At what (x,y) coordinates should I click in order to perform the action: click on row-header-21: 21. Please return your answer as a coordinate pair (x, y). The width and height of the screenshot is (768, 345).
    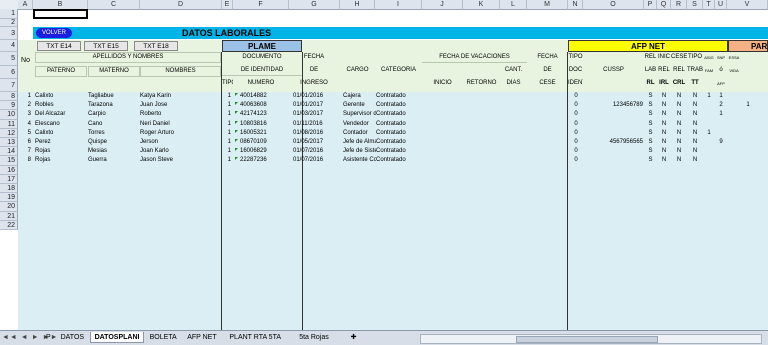
    Looking at the image, I should click on (9, 216).